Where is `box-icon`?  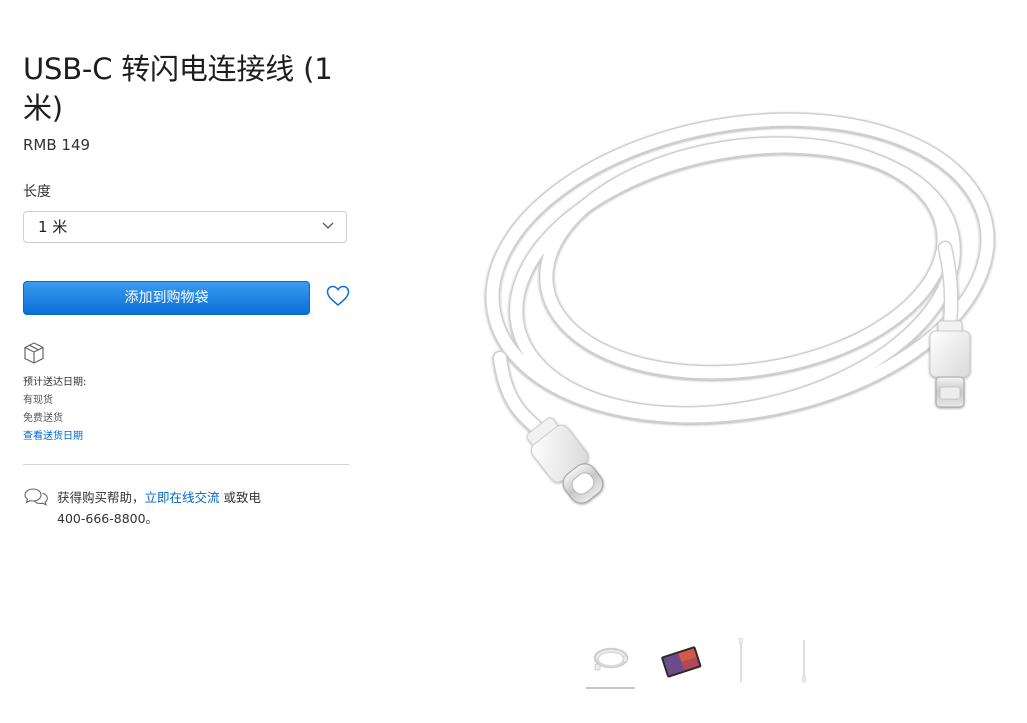 box-icon is located at coordinates (34, 353).